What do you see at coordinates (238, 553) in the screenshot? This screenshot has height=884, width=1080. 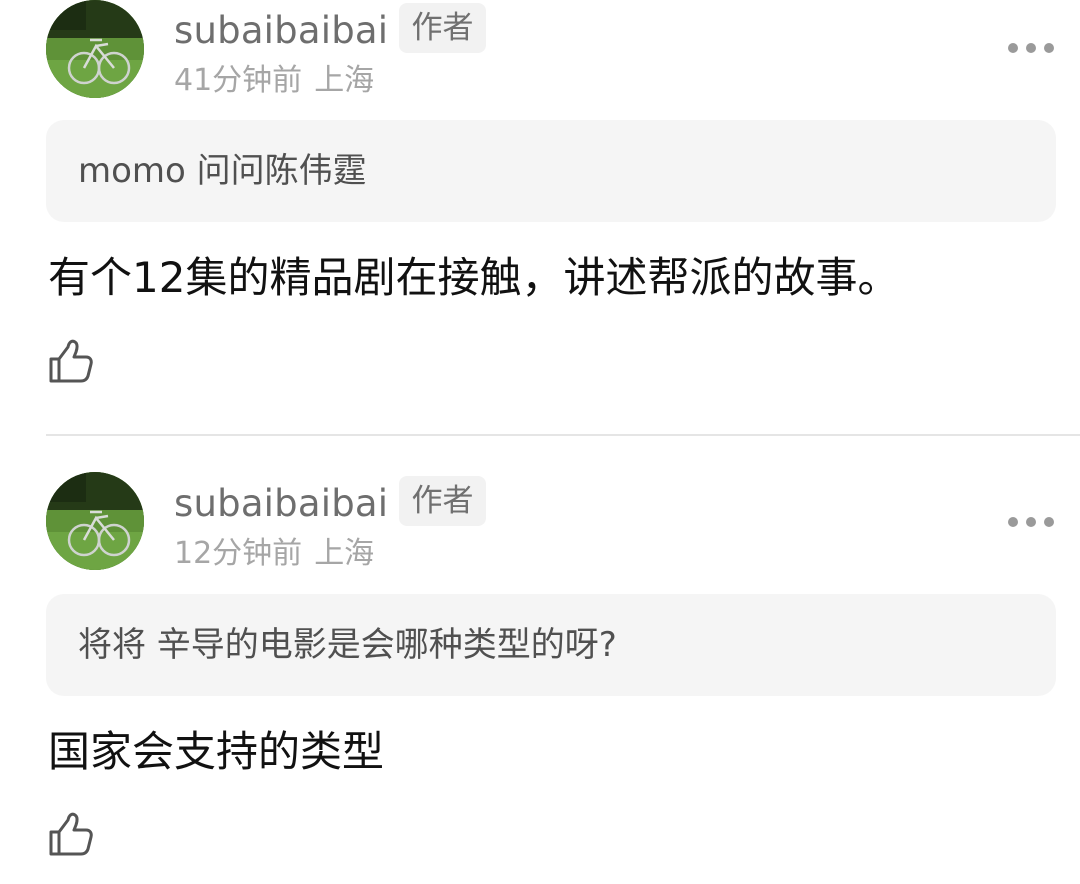 I see `comment-time: 12分钟前` at bounding box center [238, 553].